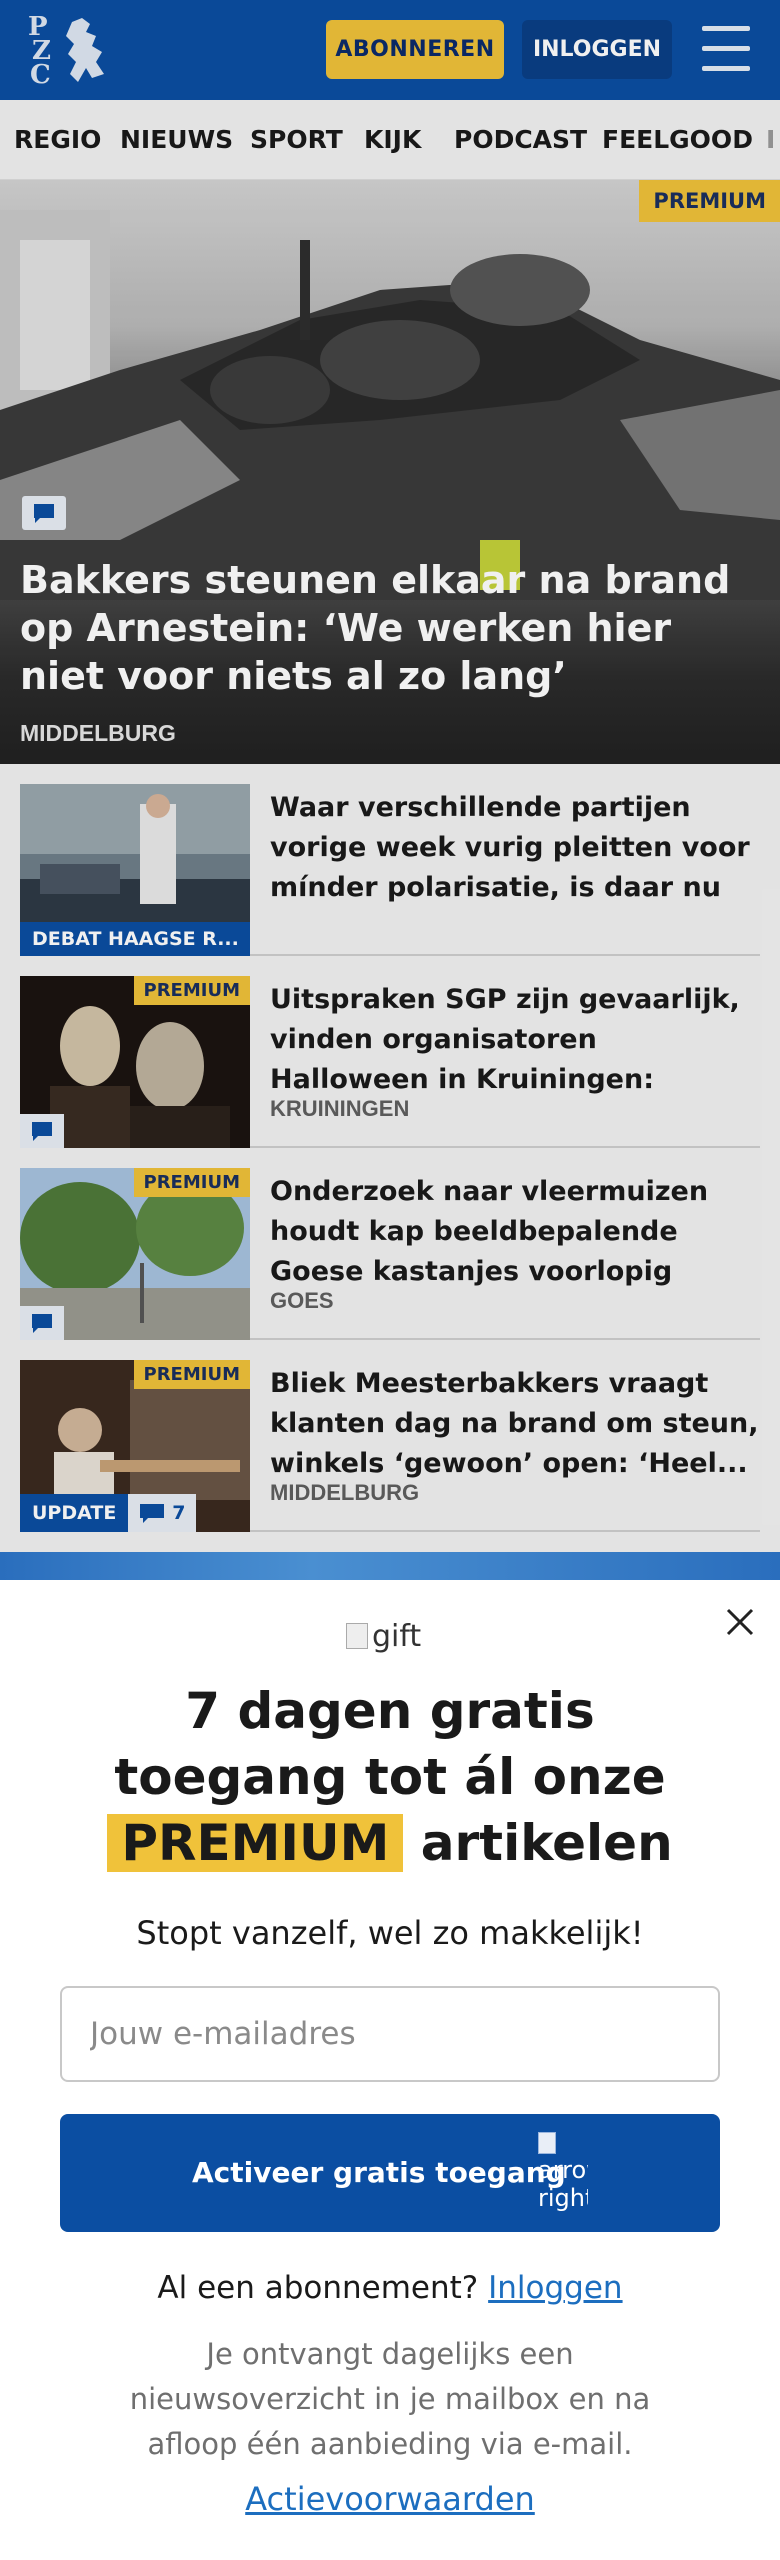  Describe the element at coordinates (390, 1933) in the screenshot. I see `modal-subtitle: Stopt vanzelf, wel zo makkelijk!` at that location.